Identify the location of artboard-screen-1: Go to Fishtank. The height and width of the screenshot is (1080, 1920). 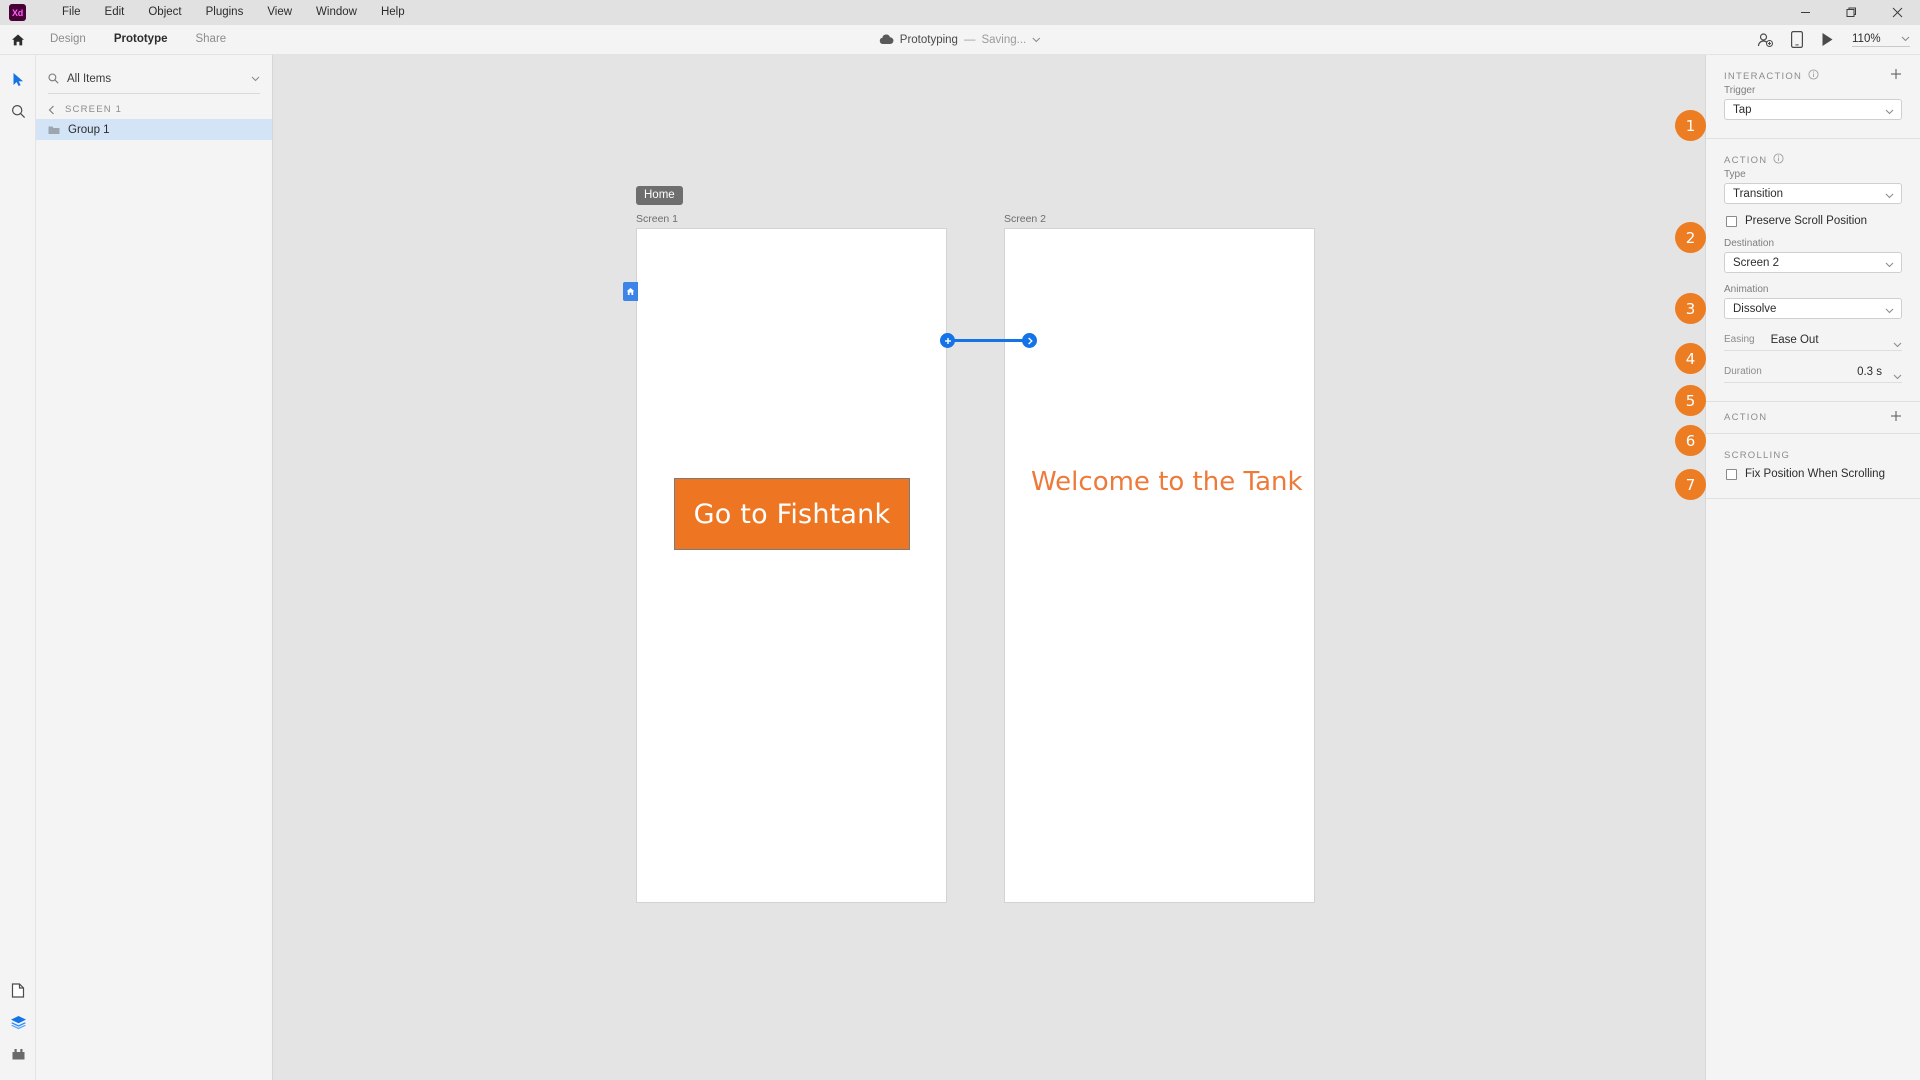
(791, 565).